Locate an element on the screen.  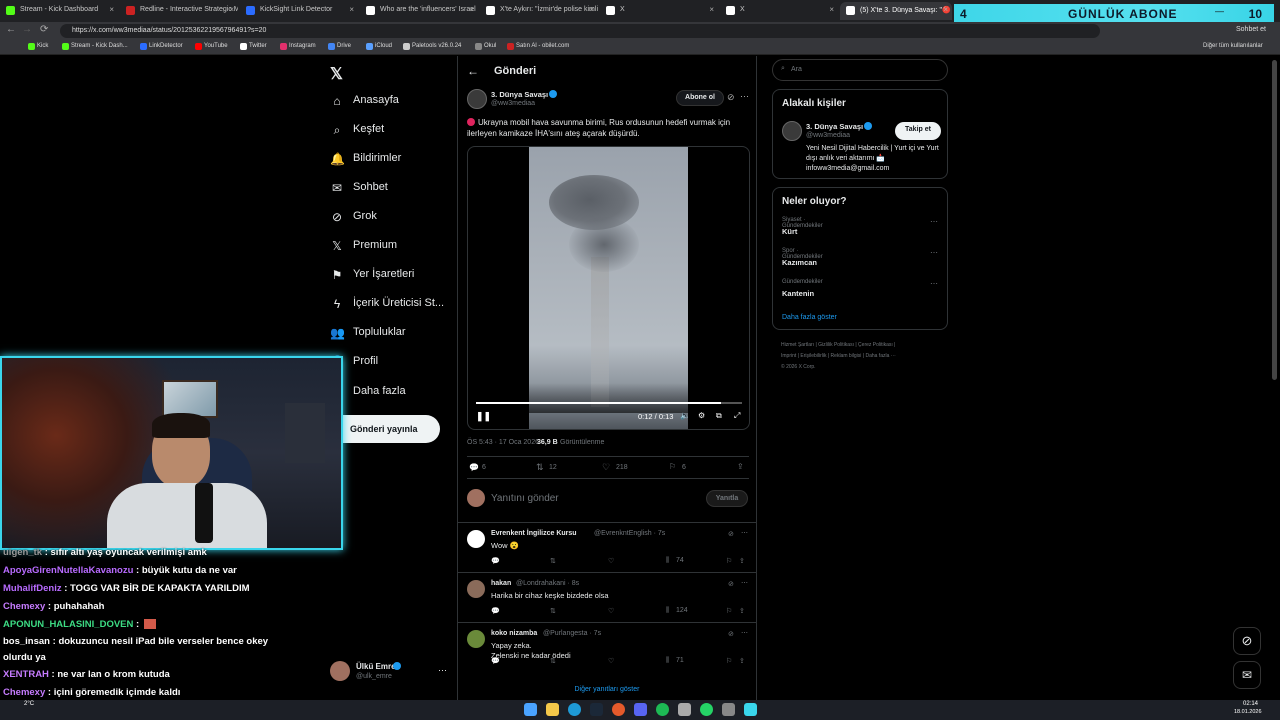
search-input: ⌕ Ara is located at coordinates (860, 70).